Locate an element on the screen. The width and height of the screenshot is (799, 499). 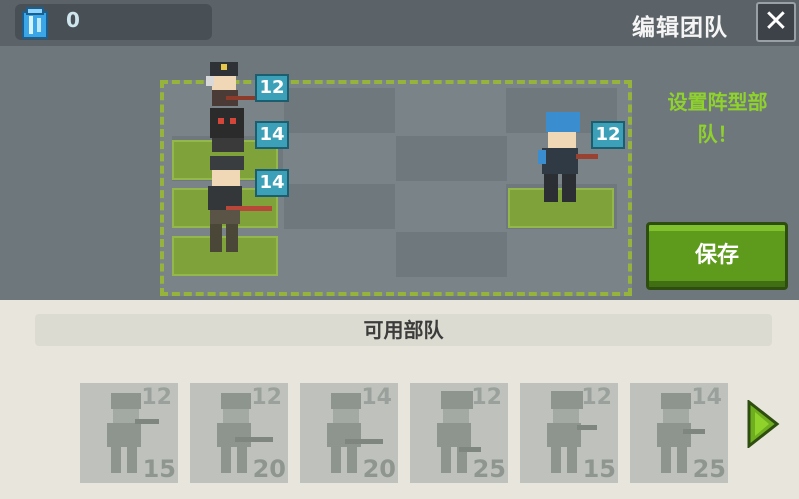
unit-card: 12 20 is located at coordinates (239, 433).